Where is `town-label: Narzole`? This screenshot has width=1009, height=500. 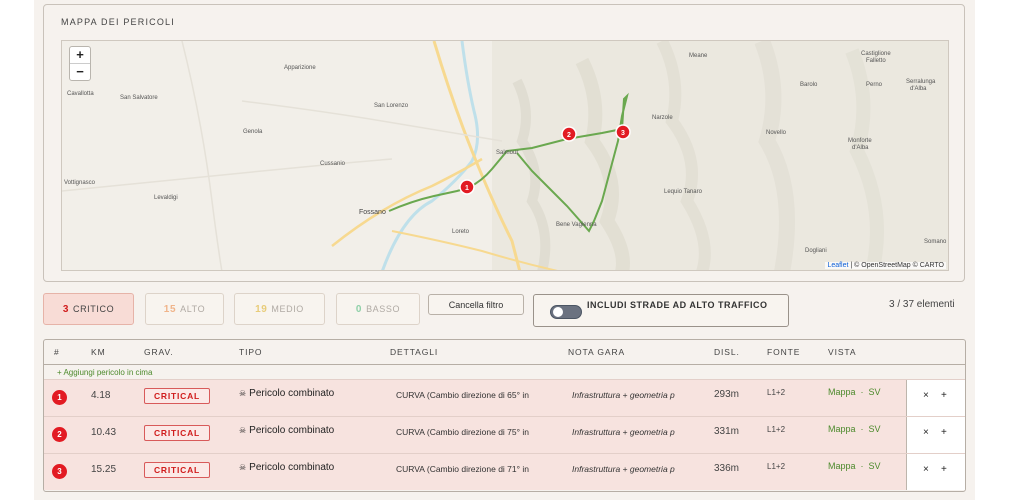
town-label: Narzole is located at coordinates (662, 118).